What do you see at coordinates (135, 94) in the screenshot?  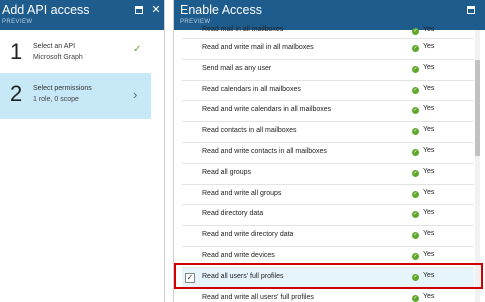 I see `chevron-right-icon: ›` at bounding box center [135, 94].